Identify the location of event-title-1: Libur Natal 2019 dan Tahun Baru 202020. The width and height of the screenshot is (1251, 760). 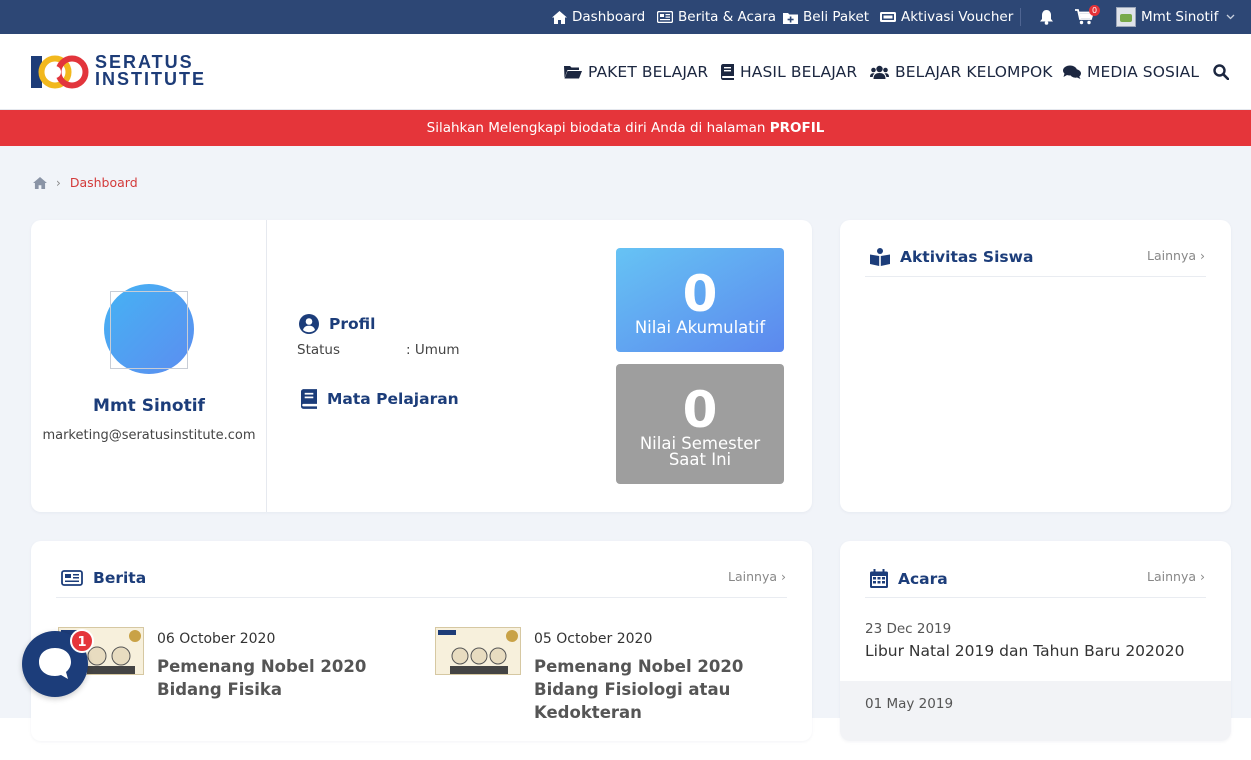
(1025, 651).